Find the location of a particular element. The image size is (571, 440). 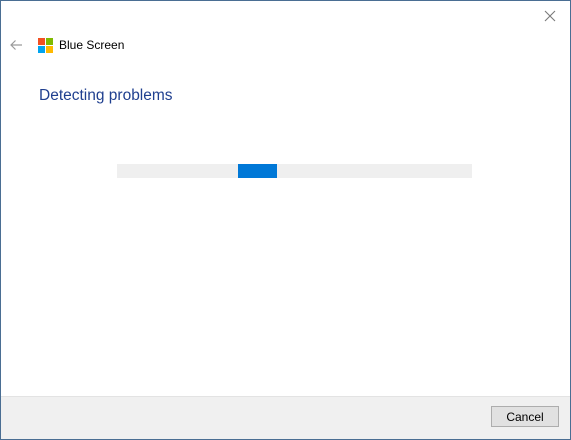

logo-square-green is located at coordinates (49, 41).